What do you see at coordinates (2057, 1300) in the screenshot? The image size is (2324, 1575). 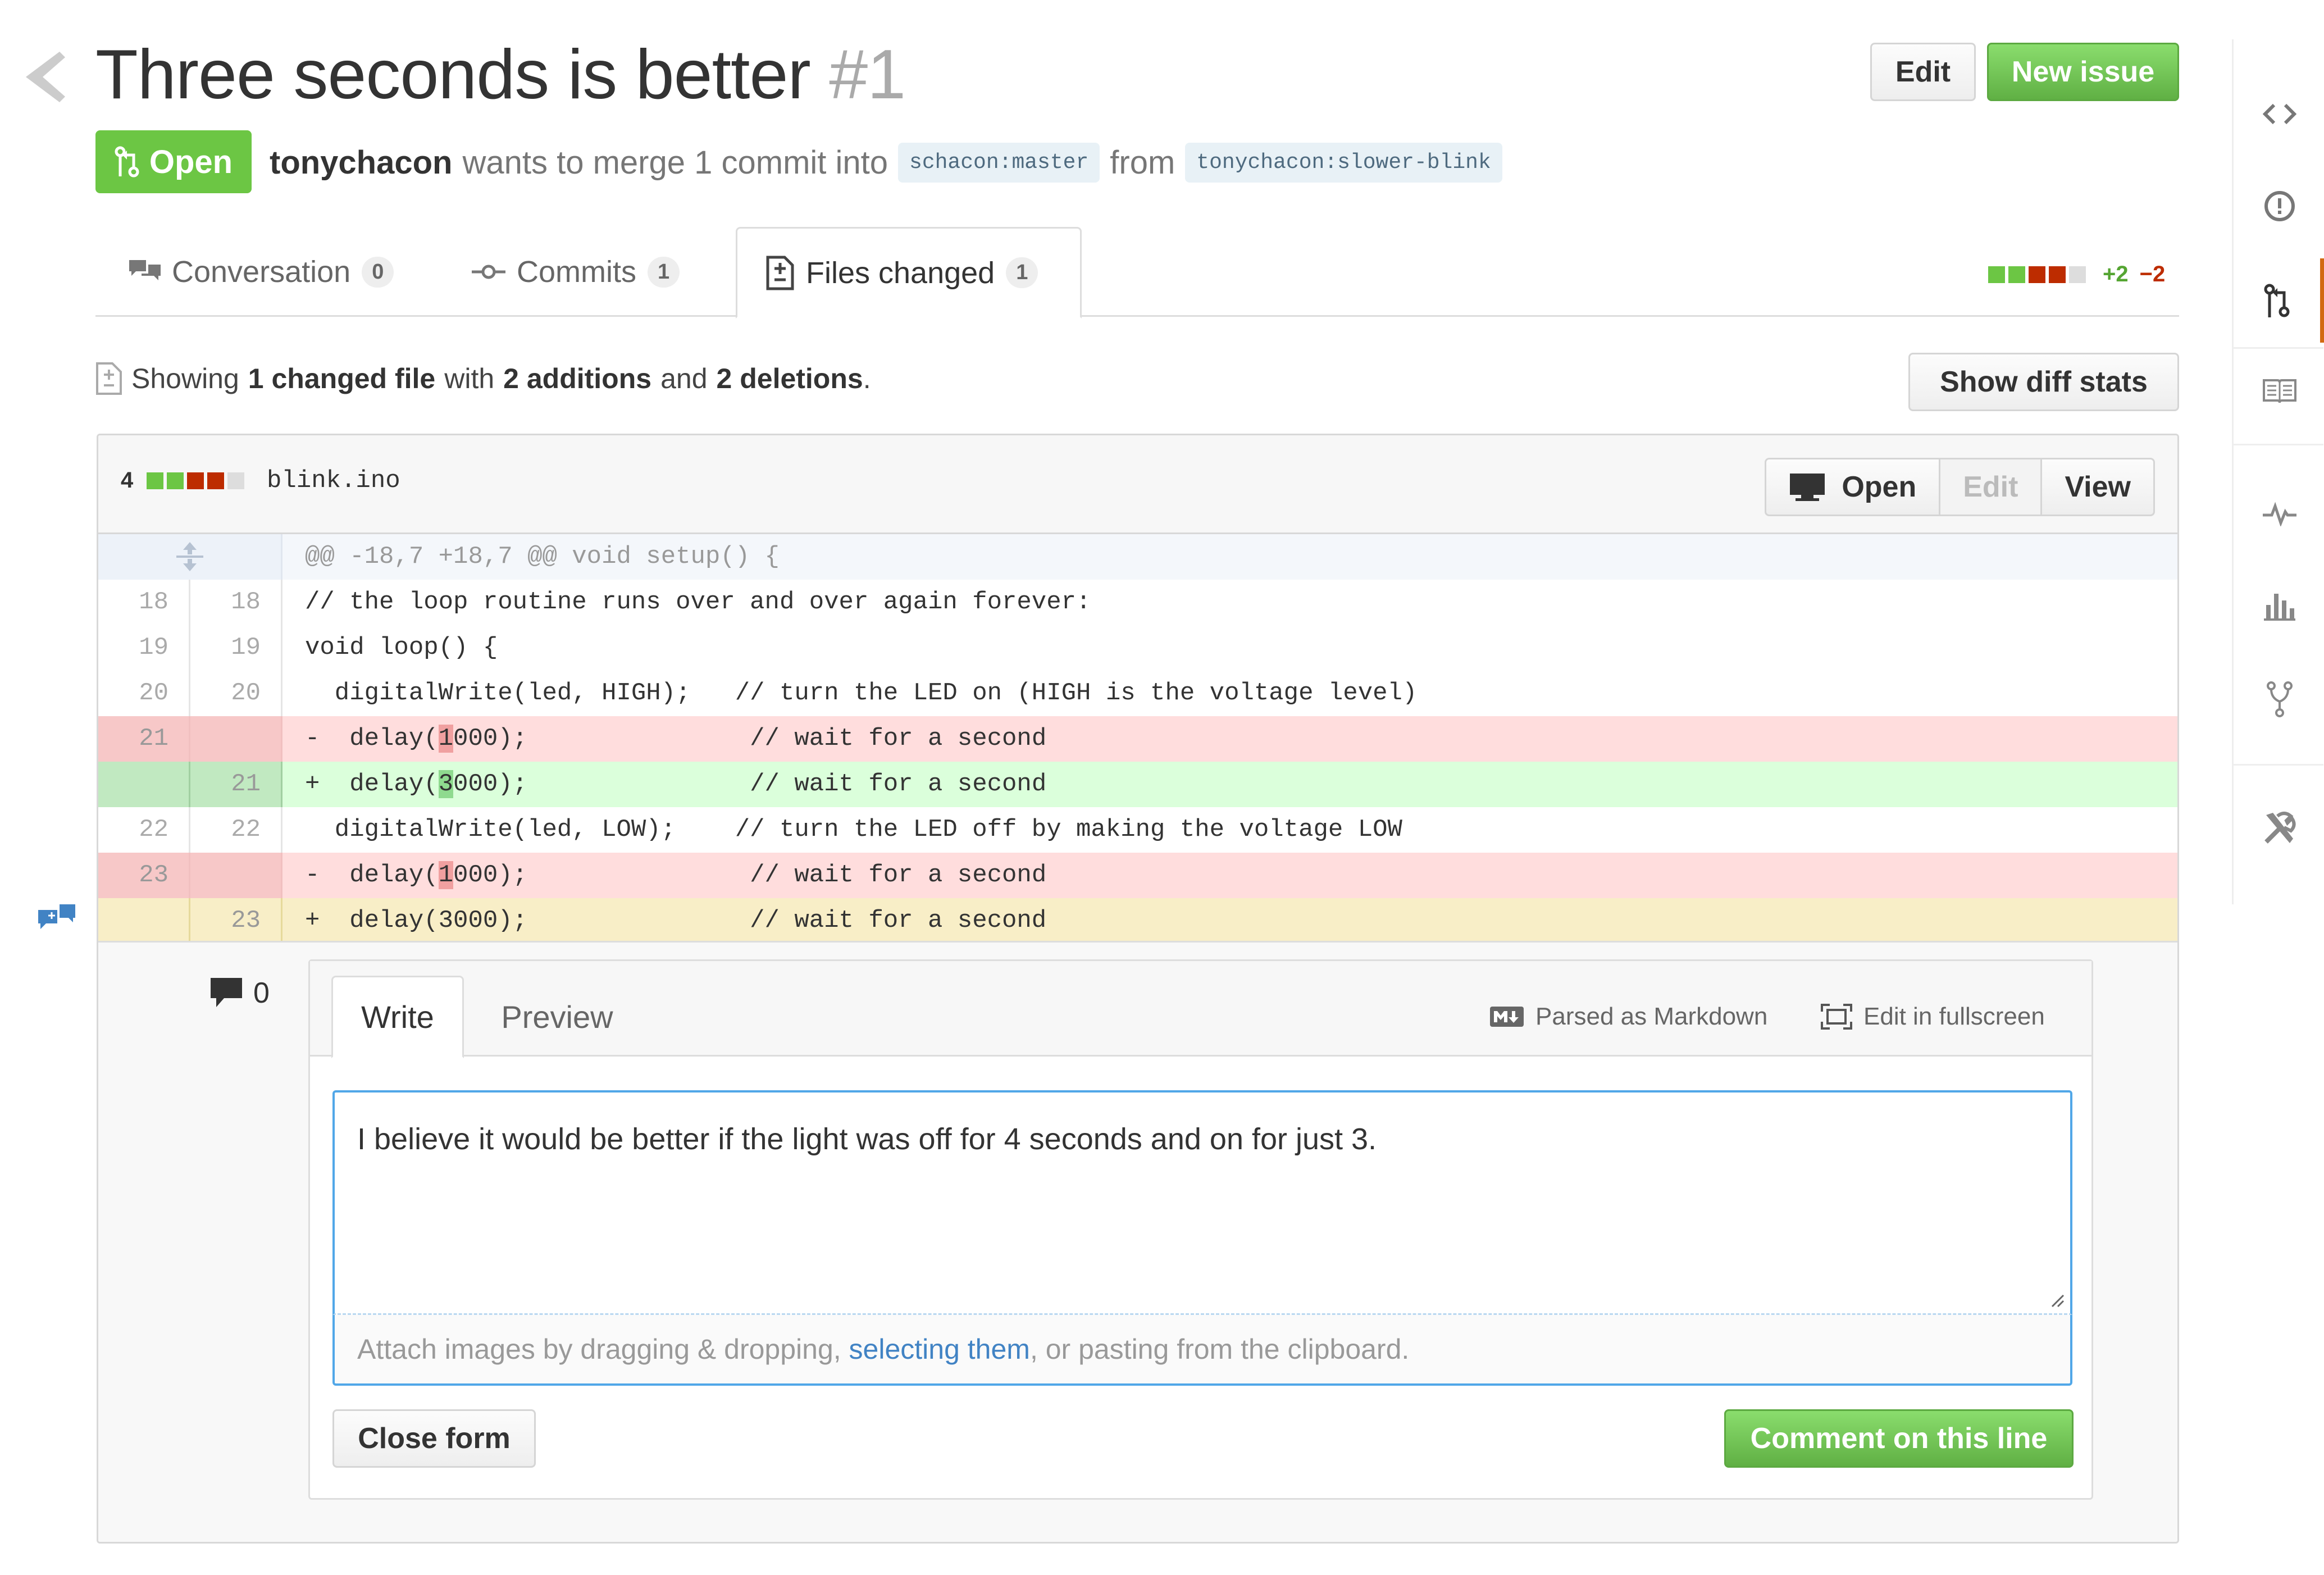 I see `resize-handle-icon` at bounding box center [2057, 1300].